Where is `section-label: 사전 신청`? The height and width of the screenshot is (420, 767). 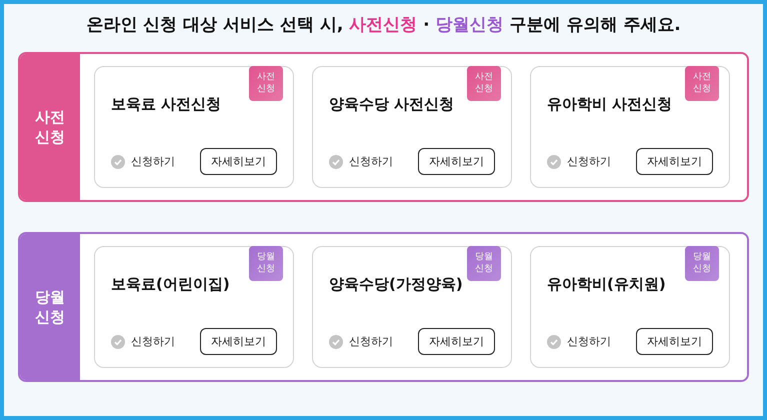
section-label: 사전 신청 is located at coordinates (50, 127).